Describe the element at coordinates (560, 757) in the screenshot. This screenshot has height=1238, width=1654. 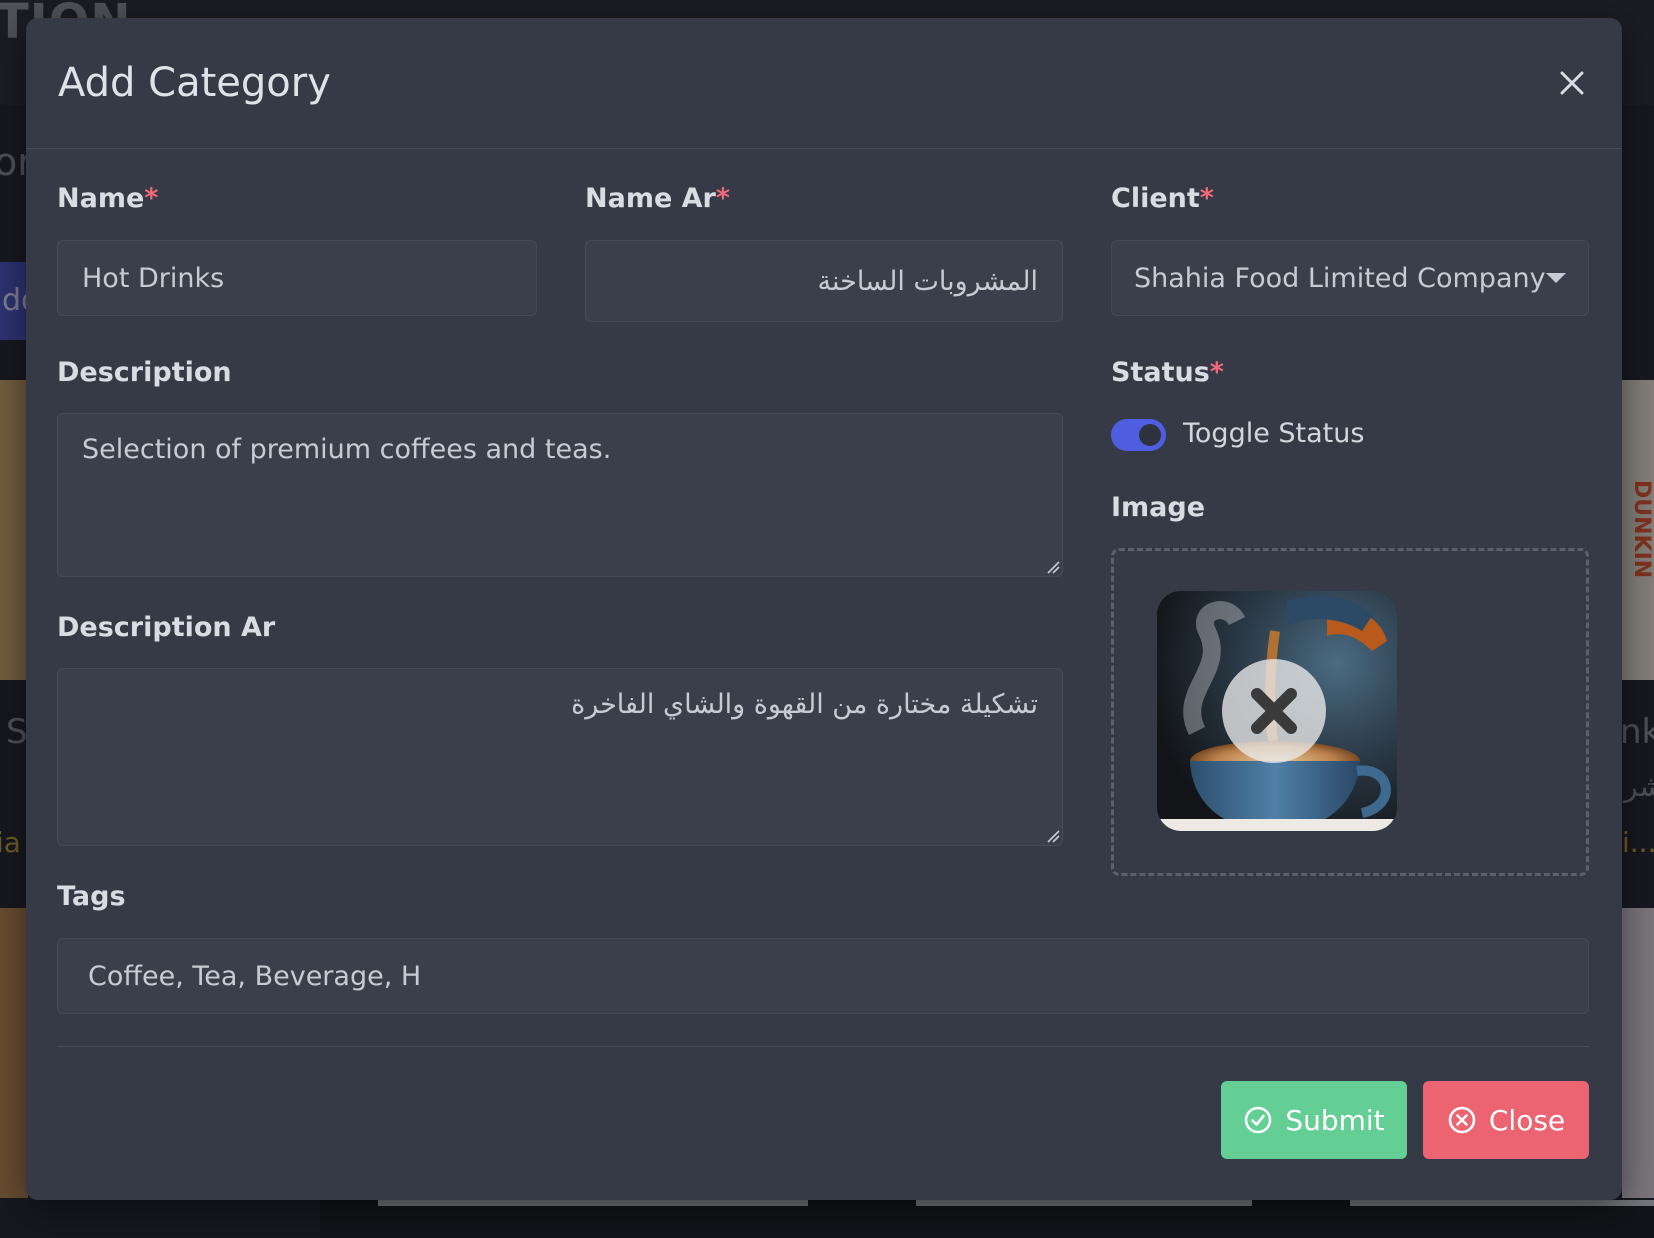
I see `description-ar-textarea: تشكيلة مختارة من القهوة والشاي الفاخرة` at that location.